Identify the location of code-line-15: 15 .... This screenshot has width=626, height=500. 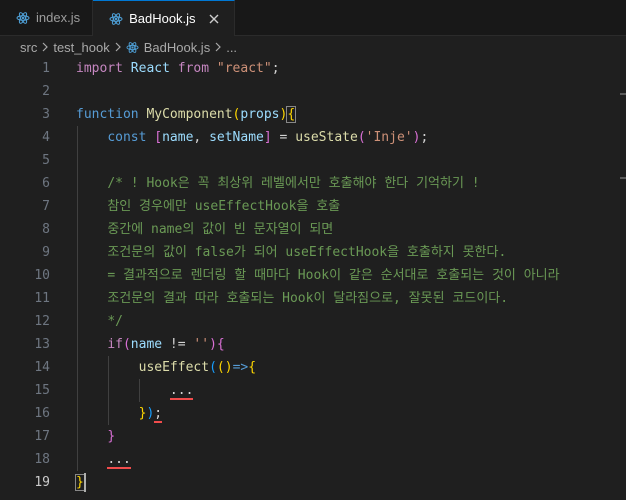
(114, 391).